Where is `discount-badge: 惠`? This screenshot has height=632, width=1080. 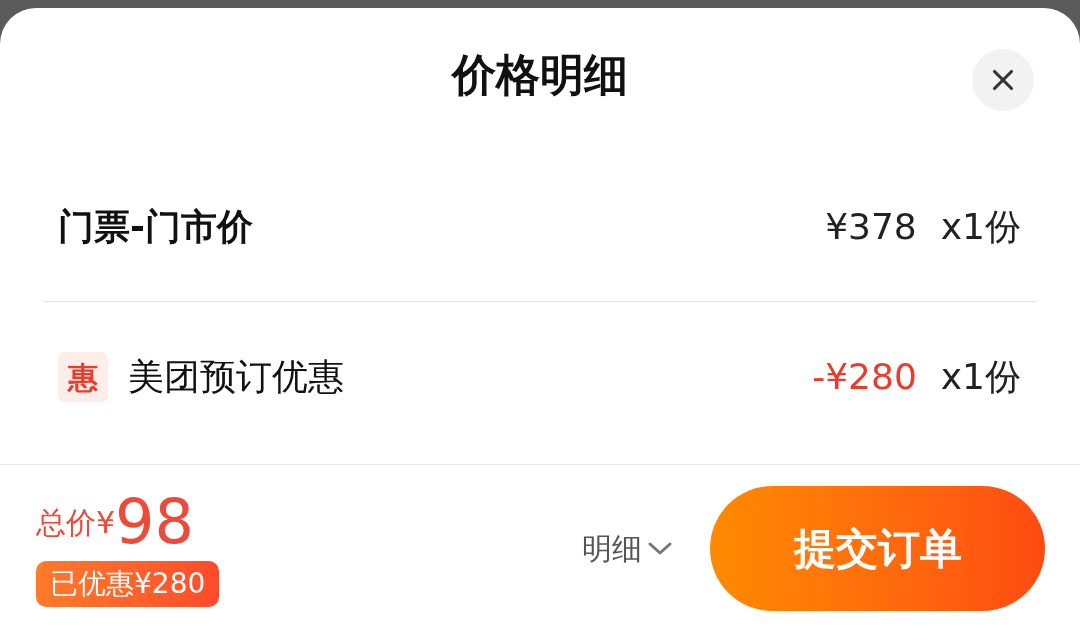
discount-badge: 惠 is located at coordinates (83, 377).